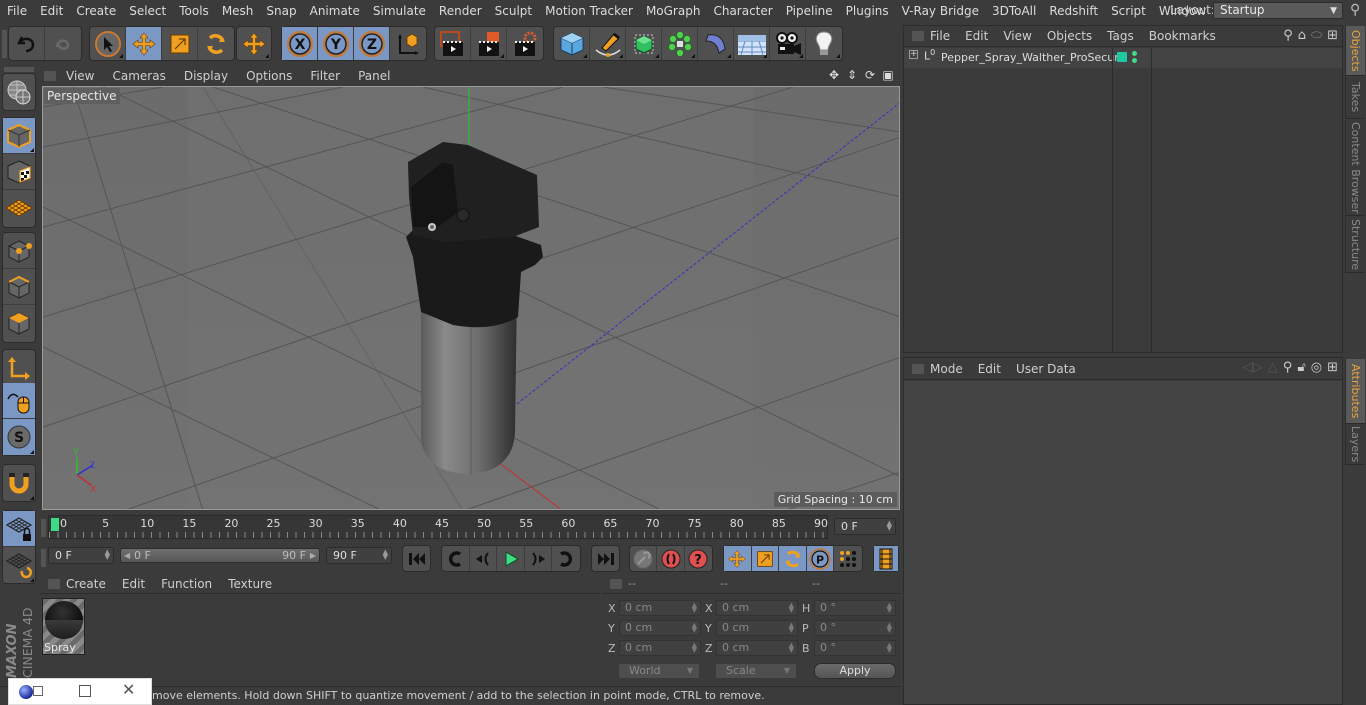 Image resolution: width=1366 pixels, height=705 pixels. Describe the element at coordinates (484, 558) in the screenshot. I see `step-back-button` at that location.